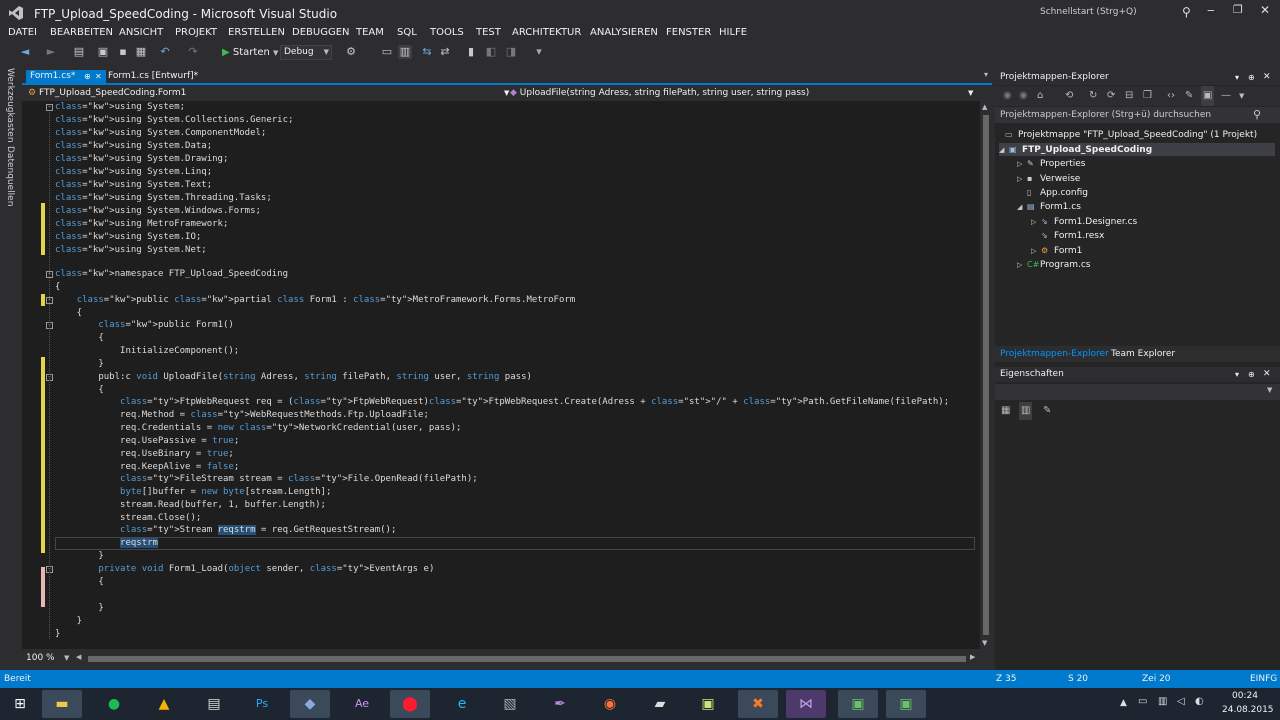  I want to click on forward-icon: ◉, so click(1023, 96).